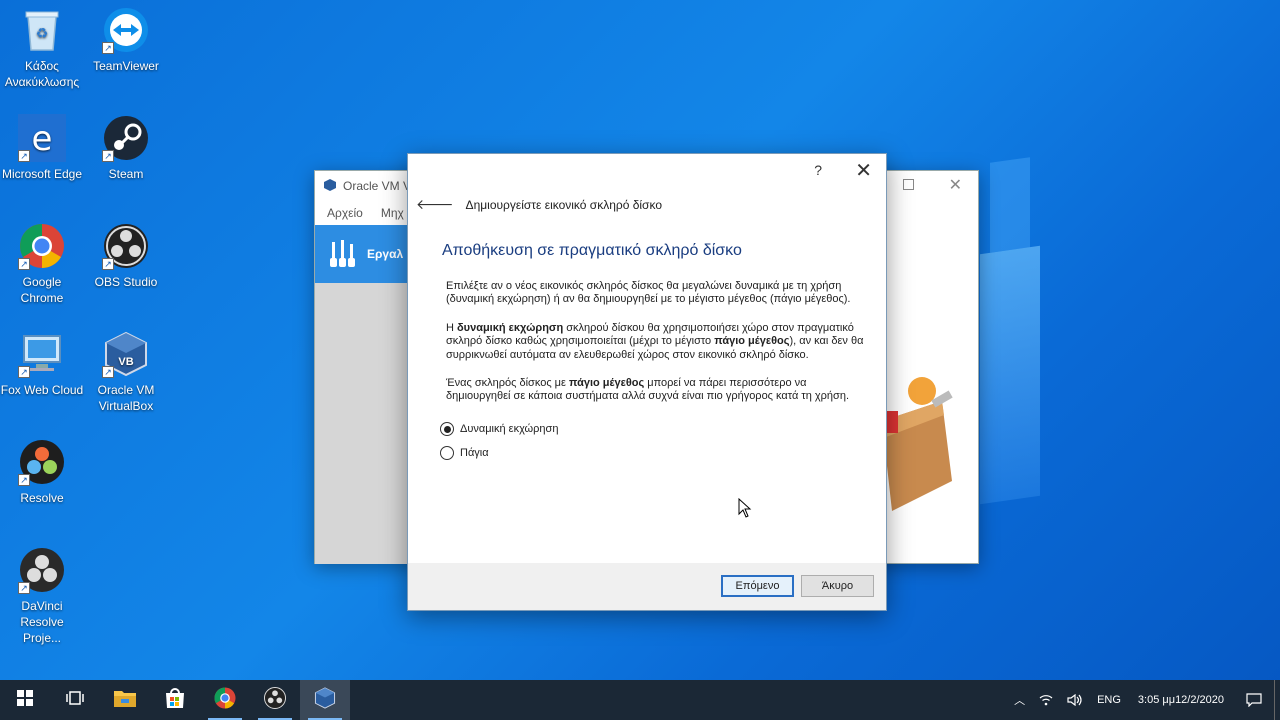 This screenshot has height=720, width=1280. I want to click on desktop-icon-fox-web-cloud: ↗ Fox Web Cloud, so click(42, 364).